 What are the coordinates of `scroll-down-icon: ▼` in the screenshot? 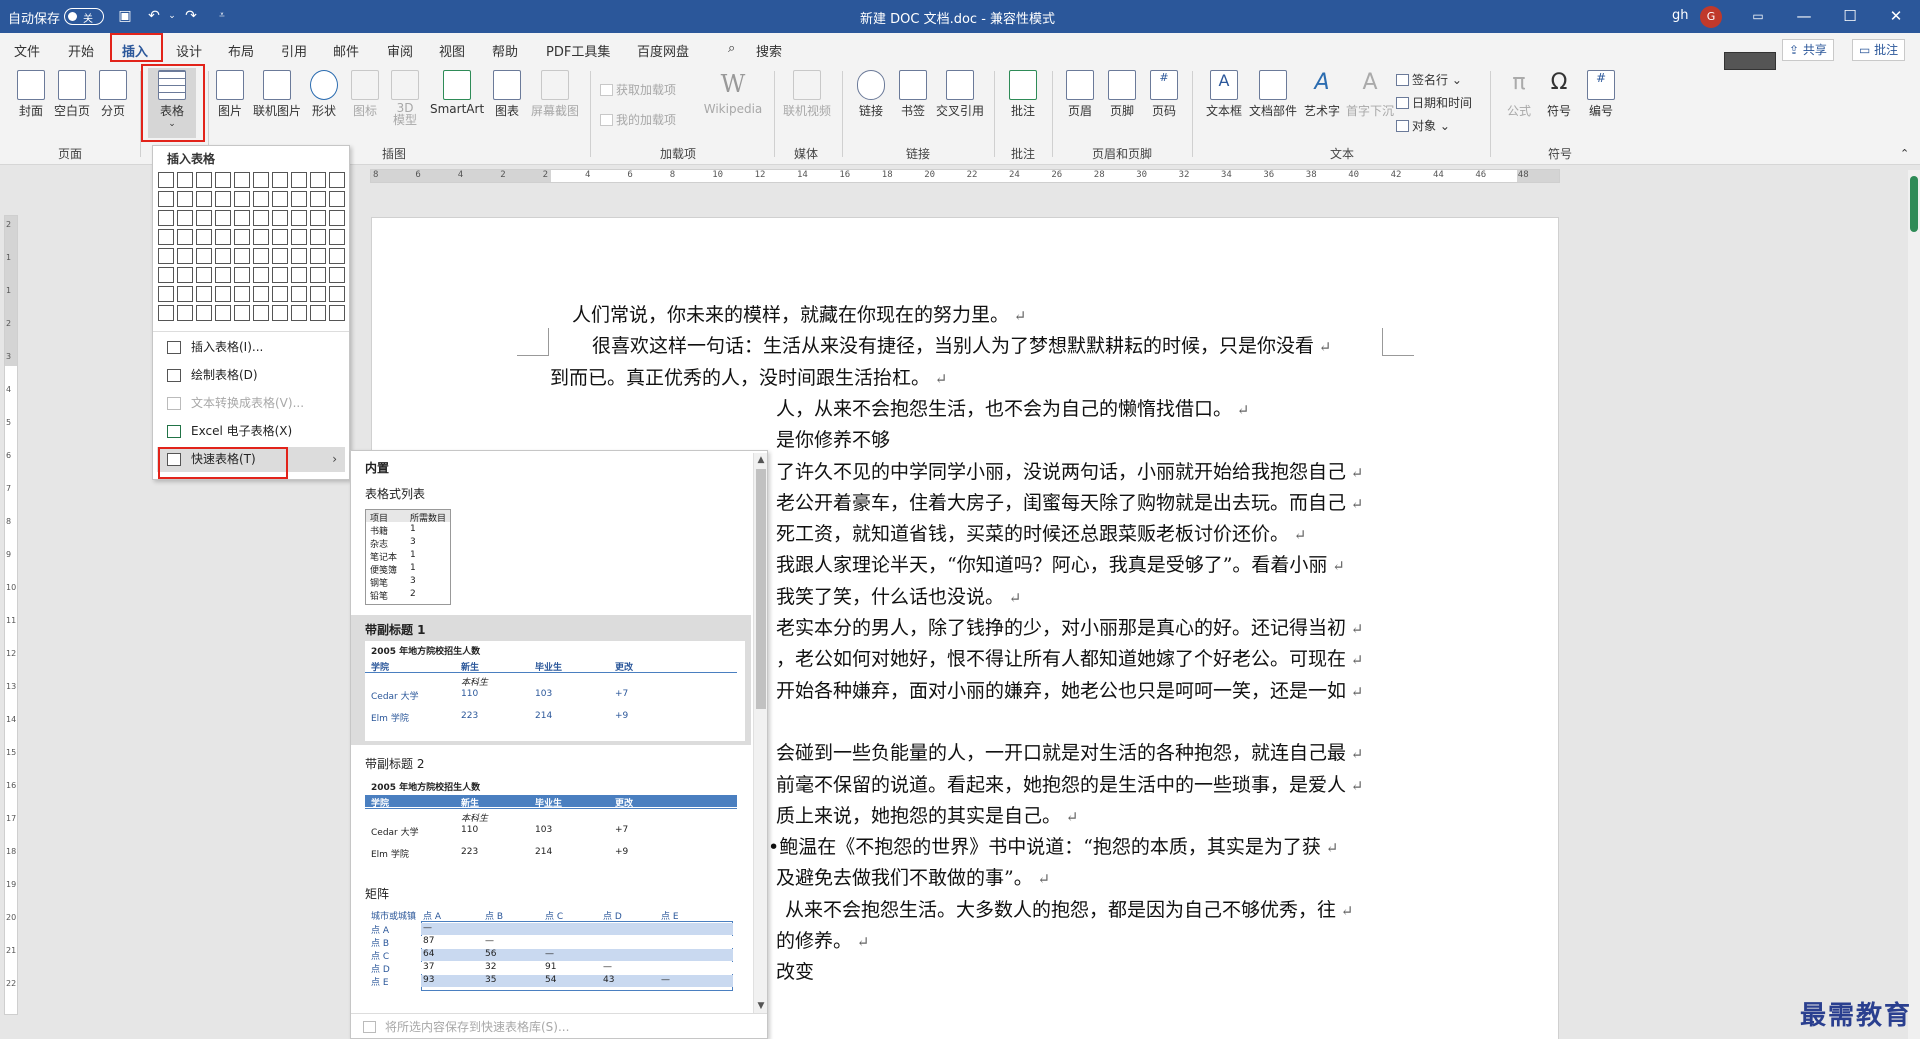 It's located at (760, 1006).